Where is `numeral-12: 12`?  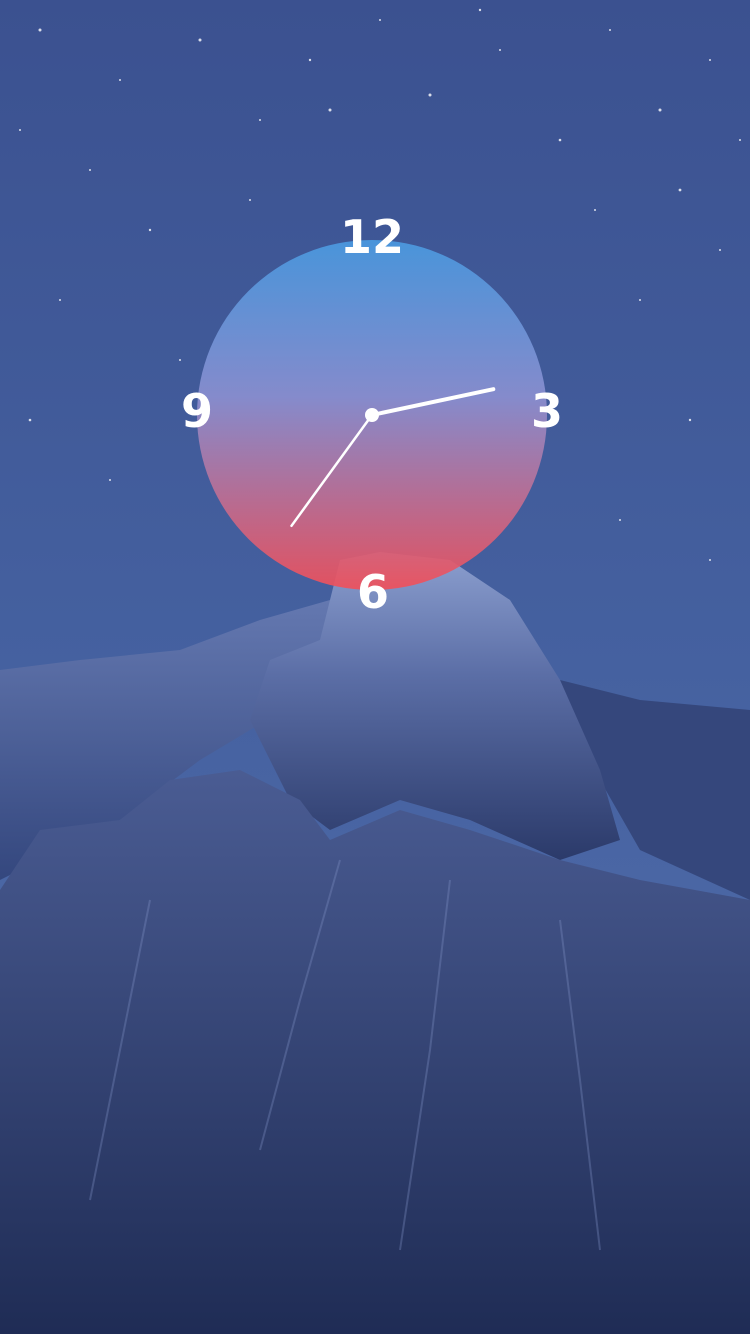 numeral-12: 12 is located at coordinates (372, 237).